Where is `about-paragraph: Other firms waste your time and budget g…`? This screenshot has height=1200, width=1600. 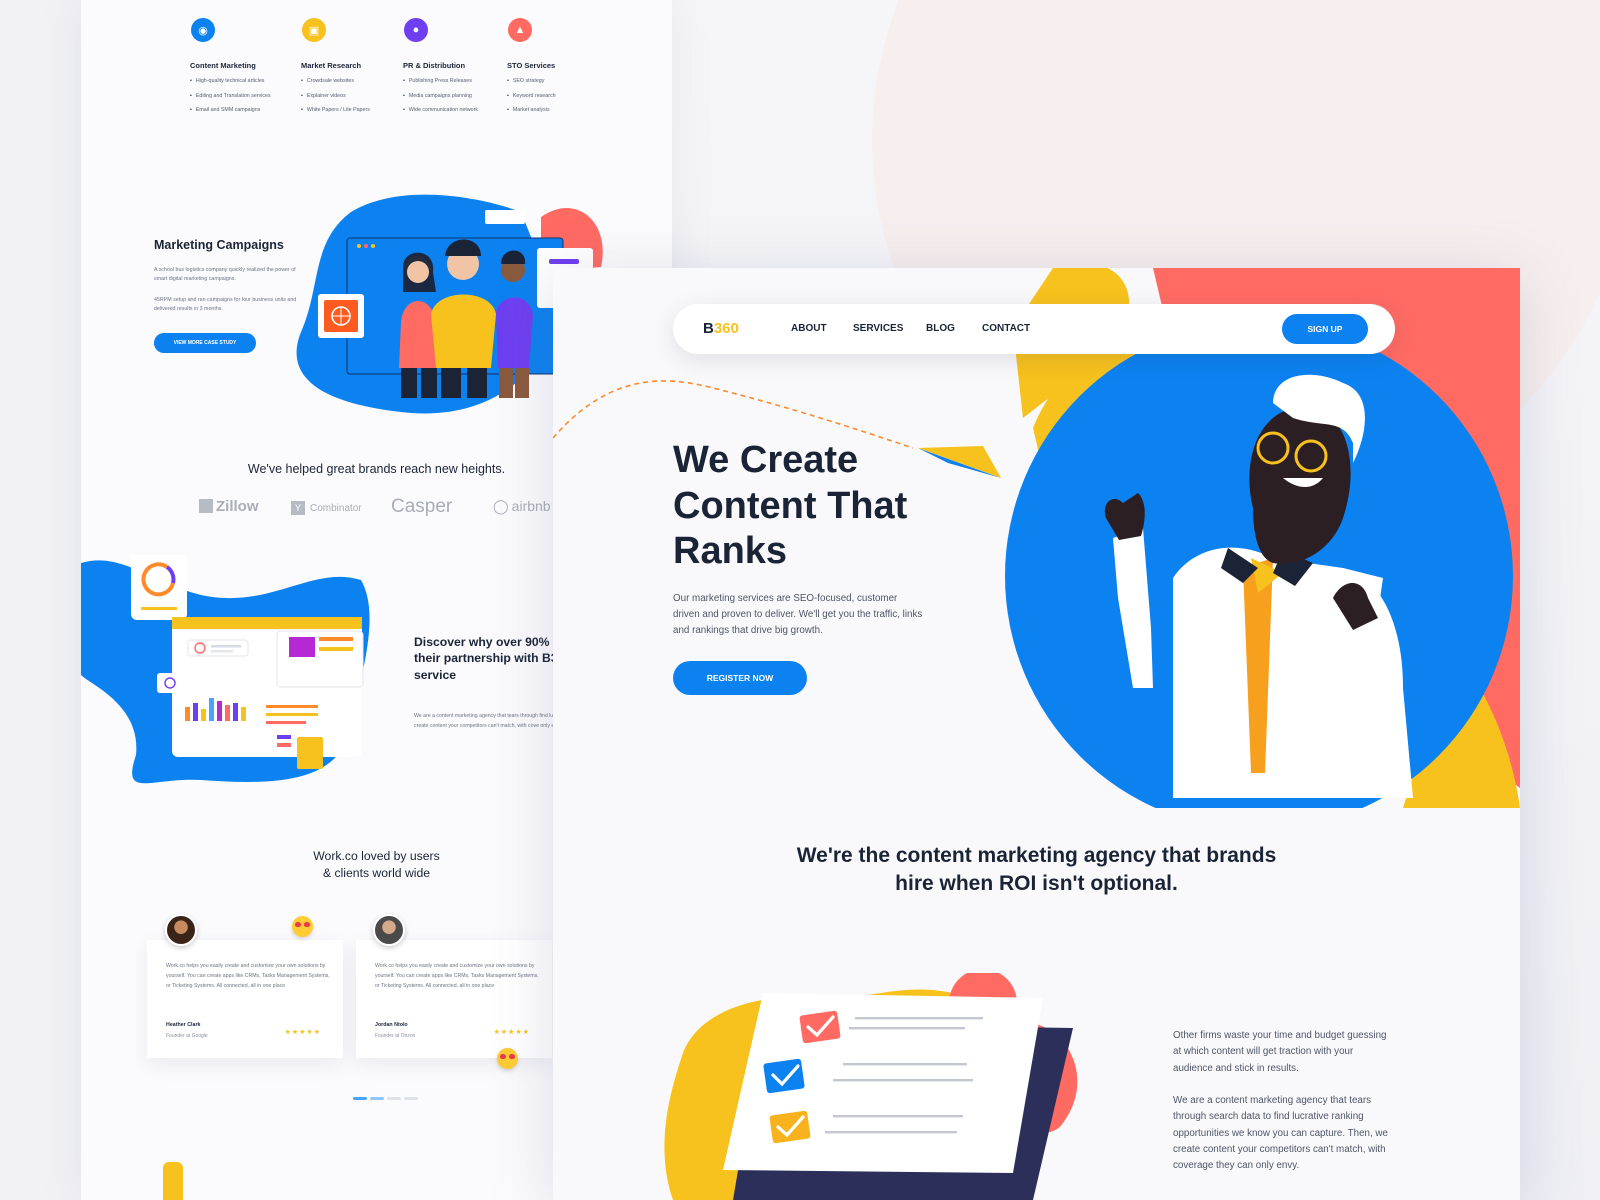 about-paragraph: Other firms waste your time and budget g… is located at coordinates (1280, 1052).